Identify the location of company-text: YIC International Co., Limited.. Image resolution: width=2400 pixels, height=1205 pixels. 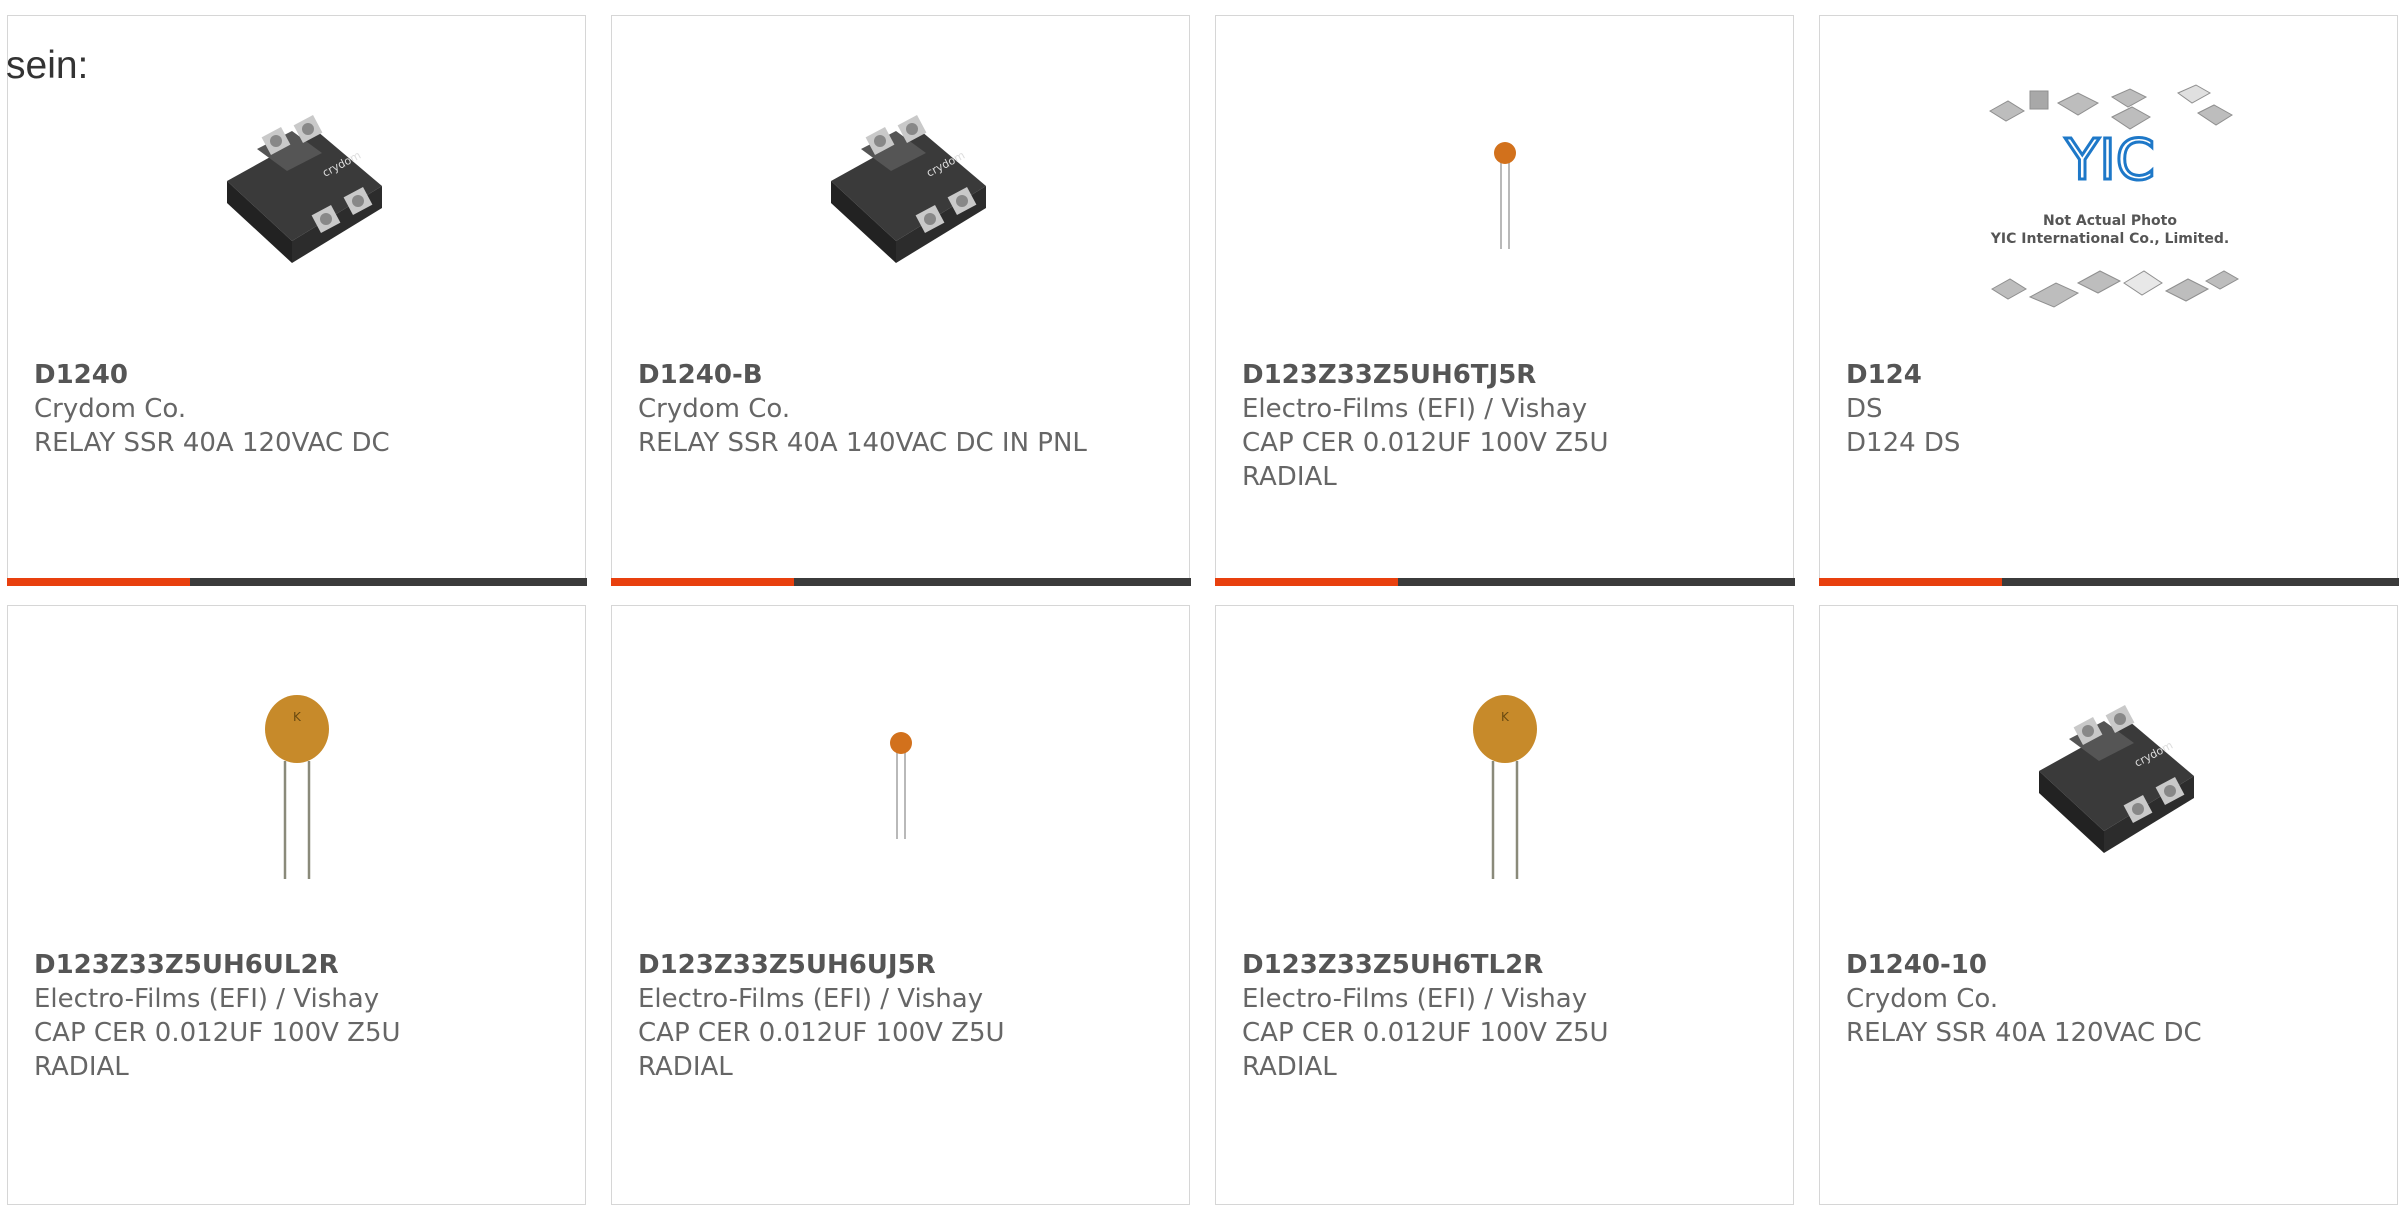
(2109, 239).